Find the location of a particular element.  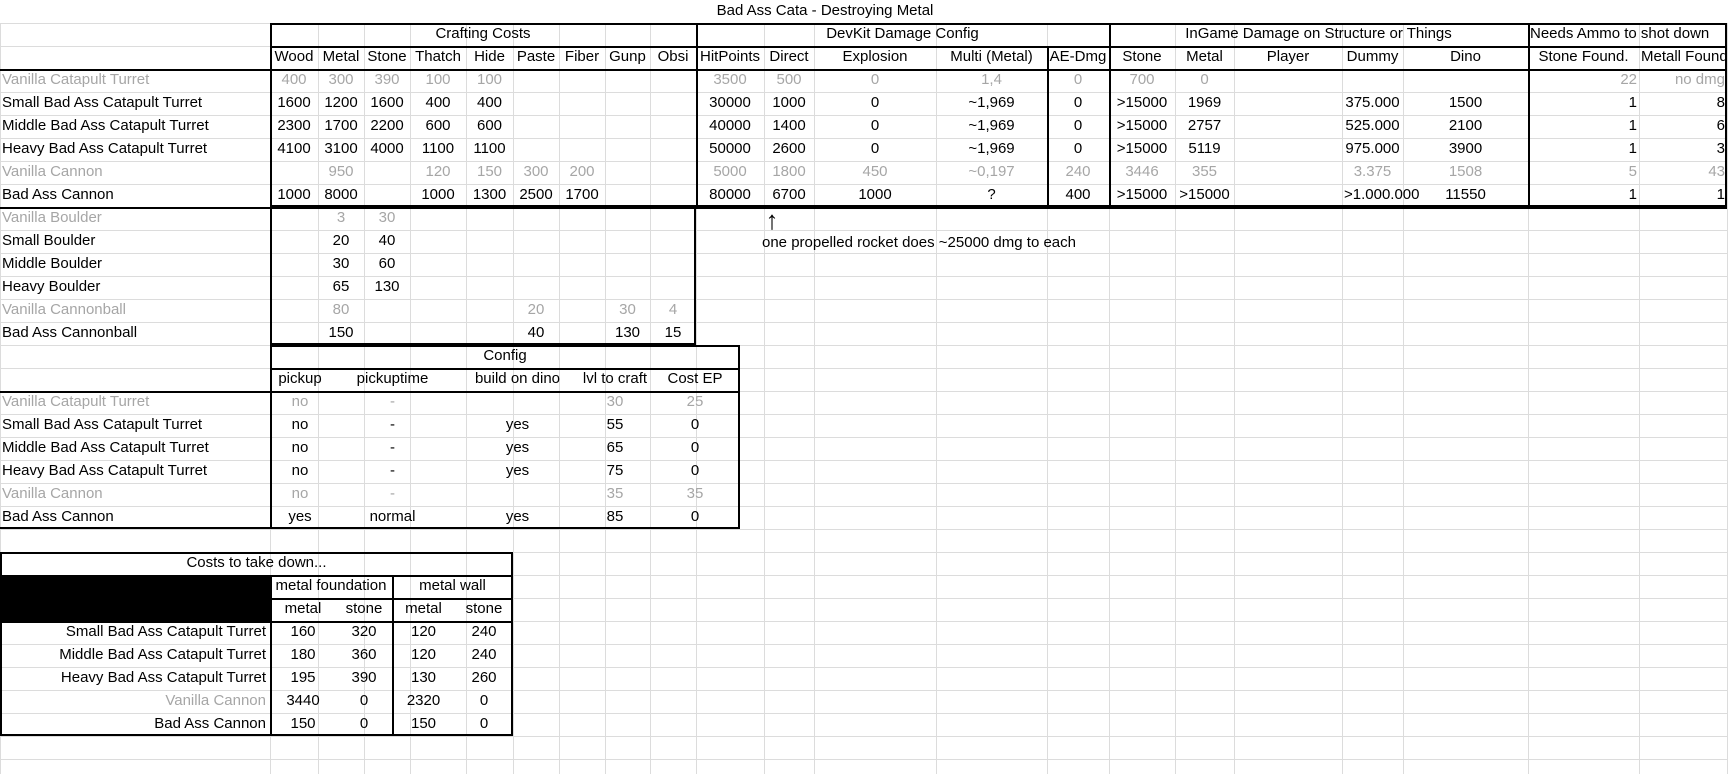

config-row-label: Heavy Bad Ass Catapult Turret is located at coordinates (105, 470).